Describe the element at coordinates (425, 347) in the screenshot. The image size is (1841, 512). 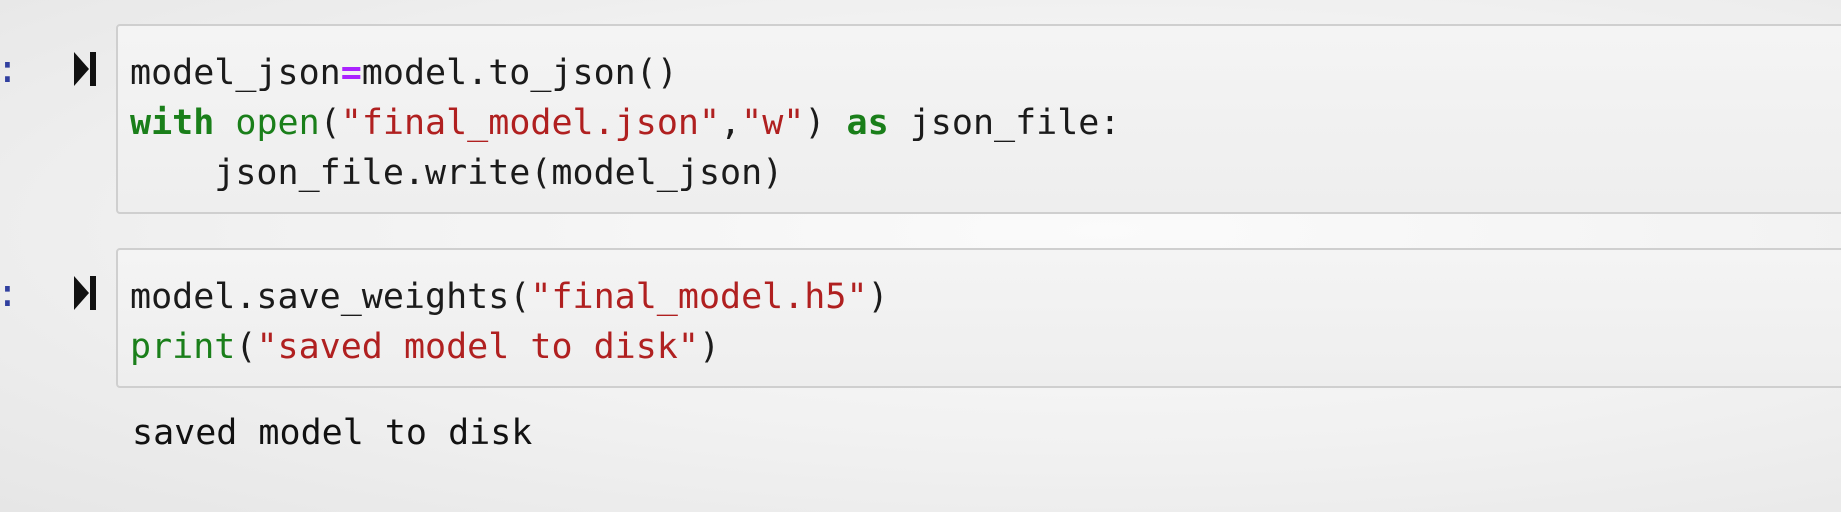
I see `code-line: print("saved model to disk")` at that location.